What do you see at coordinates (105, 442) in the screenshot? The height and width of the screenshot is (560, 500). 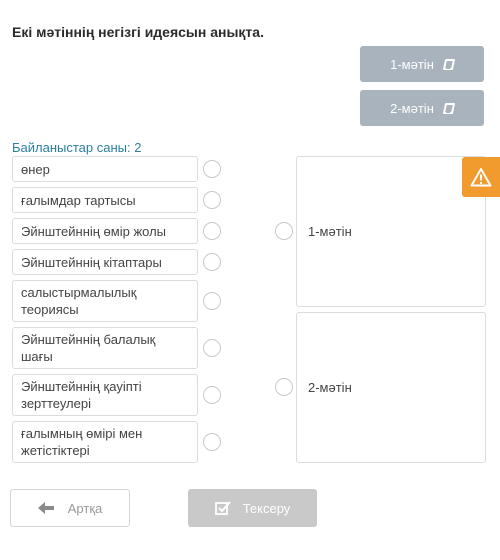 I see `match-item: ғалымның өмірі мен жетістіктері` at bounding box center [105, 442].